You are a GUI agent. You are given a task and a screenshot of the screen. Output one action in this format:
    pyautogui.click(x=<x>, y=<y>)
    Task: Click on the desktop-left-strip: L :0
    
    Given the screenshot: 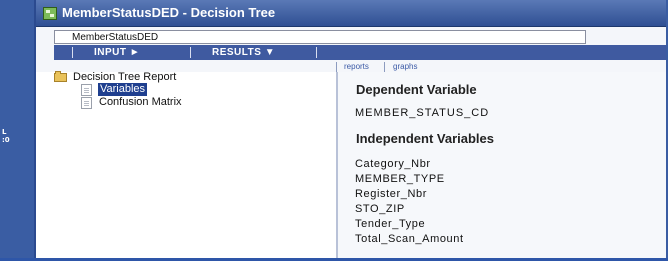 What is the action you would take?
    pyautogui.click(x=17, y=130)
    